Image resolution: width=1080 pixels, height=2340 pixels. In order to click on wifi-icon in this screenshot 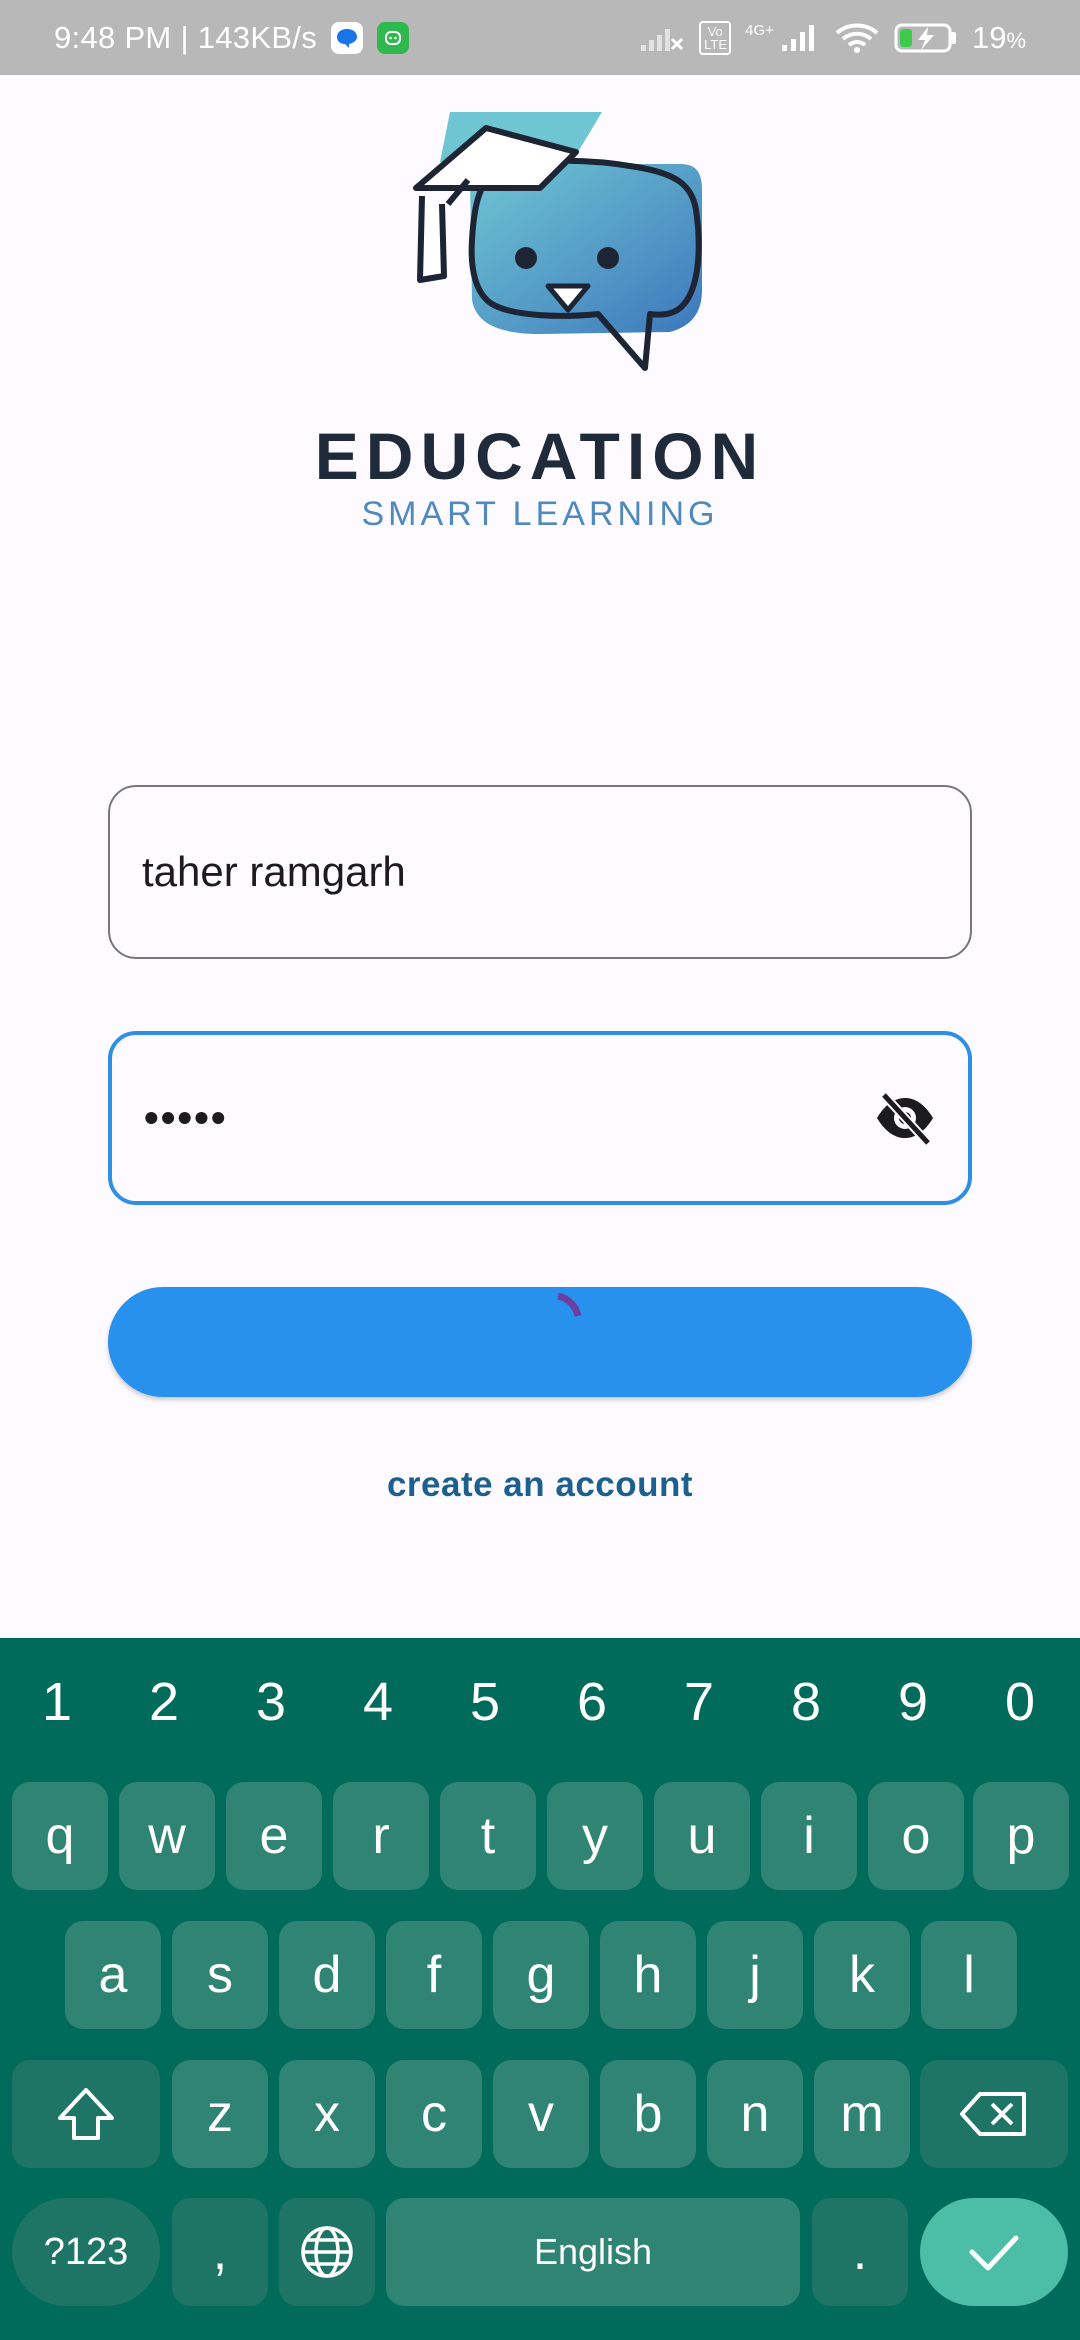, I will do `click(857, 38)`.